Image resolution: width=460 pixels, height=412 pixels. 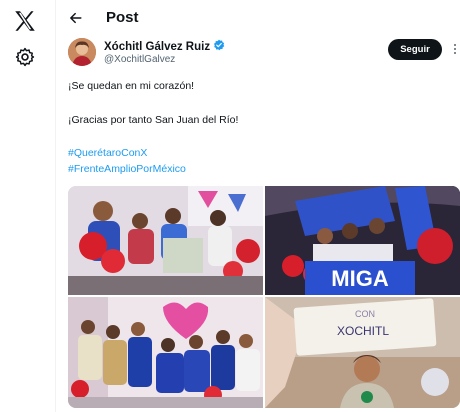 I want to click on banner-text: MIGA, so click(x=360, y=278).